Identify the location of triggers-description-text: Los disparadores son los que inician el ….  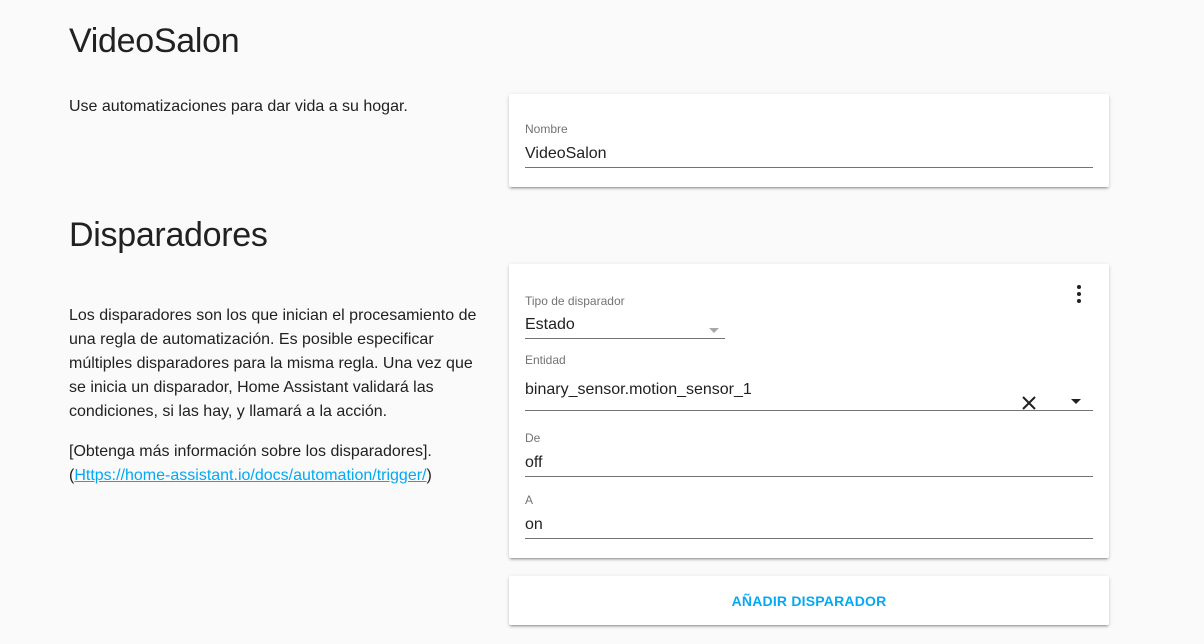
(273, 363).